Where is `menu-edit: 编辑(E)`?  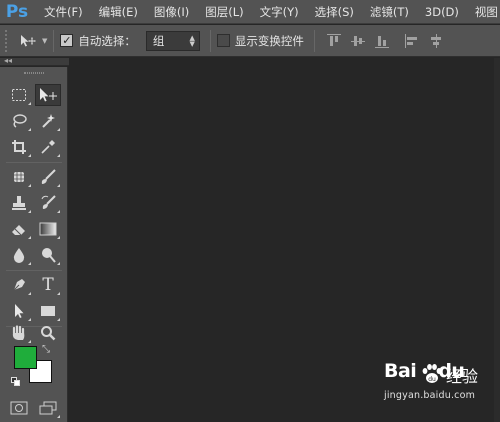 menu-edit: 编辑(E) is located at coordinates (118, 12).